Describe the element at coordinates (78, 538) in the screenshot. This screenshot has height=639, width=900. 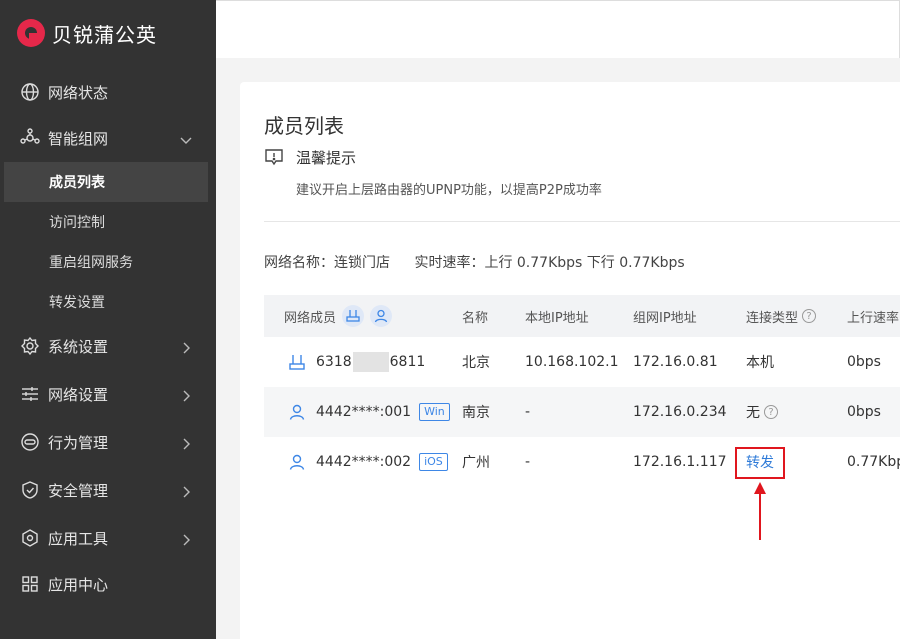
I see `sidebar-item-label: 应用工具` at that location.